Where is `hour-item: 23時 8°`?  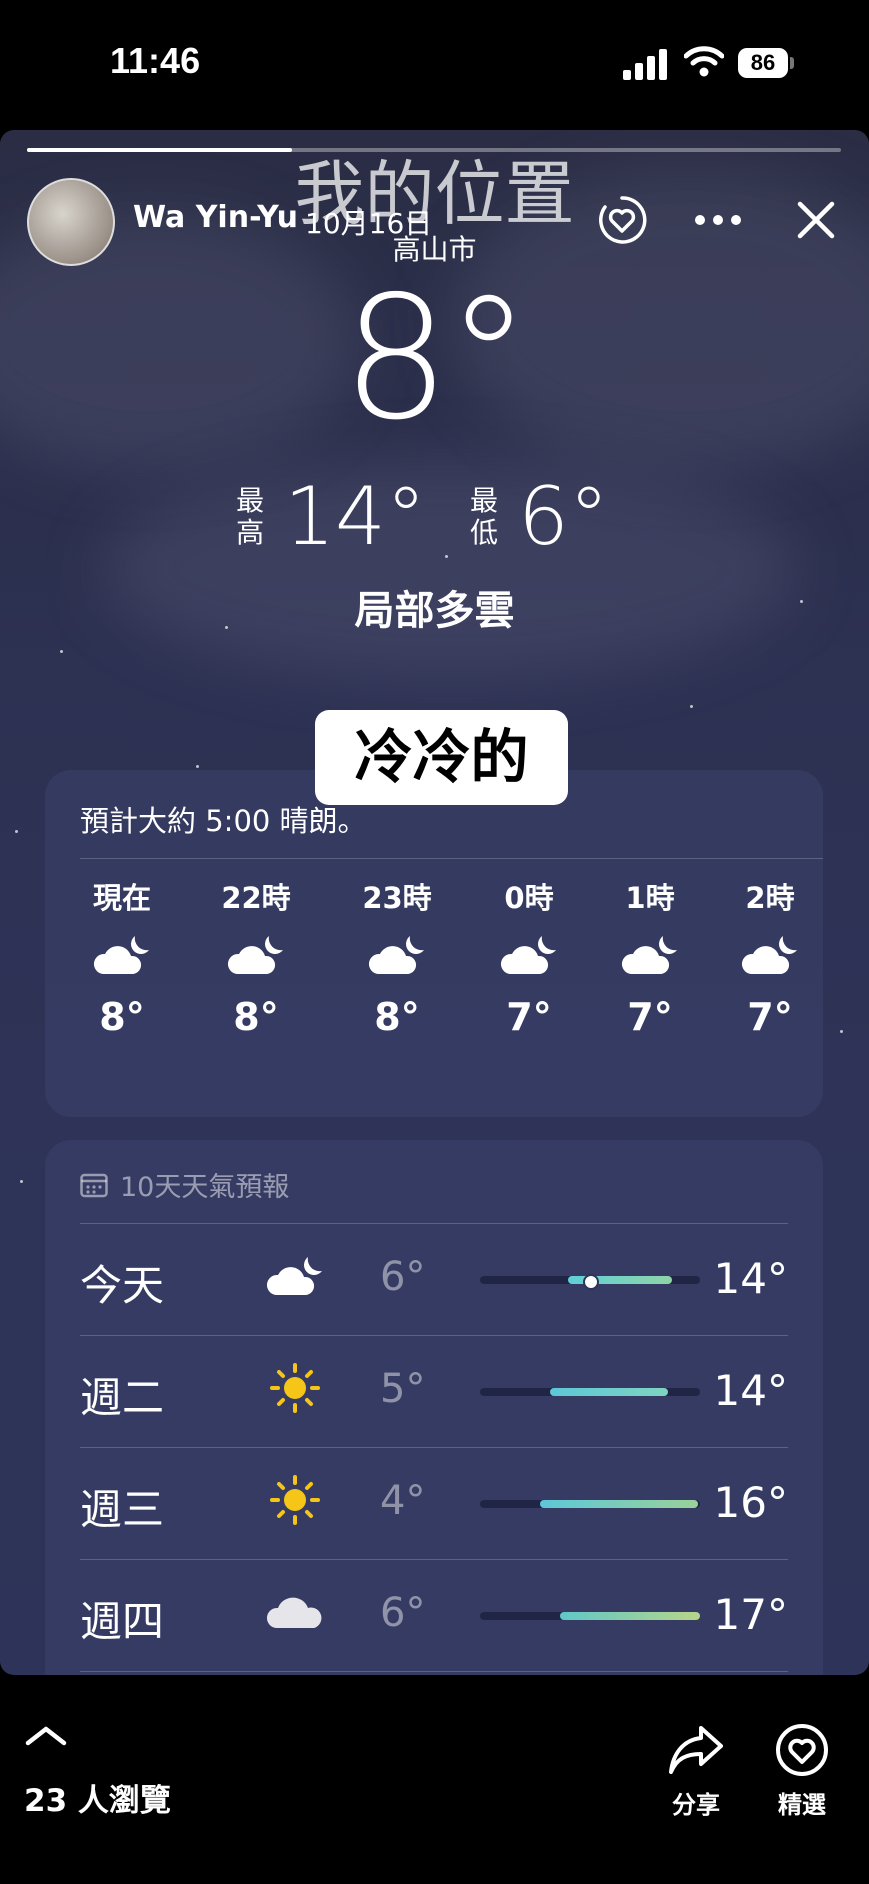
hour-item: 23時 8° is located at coordinates (397, 957).